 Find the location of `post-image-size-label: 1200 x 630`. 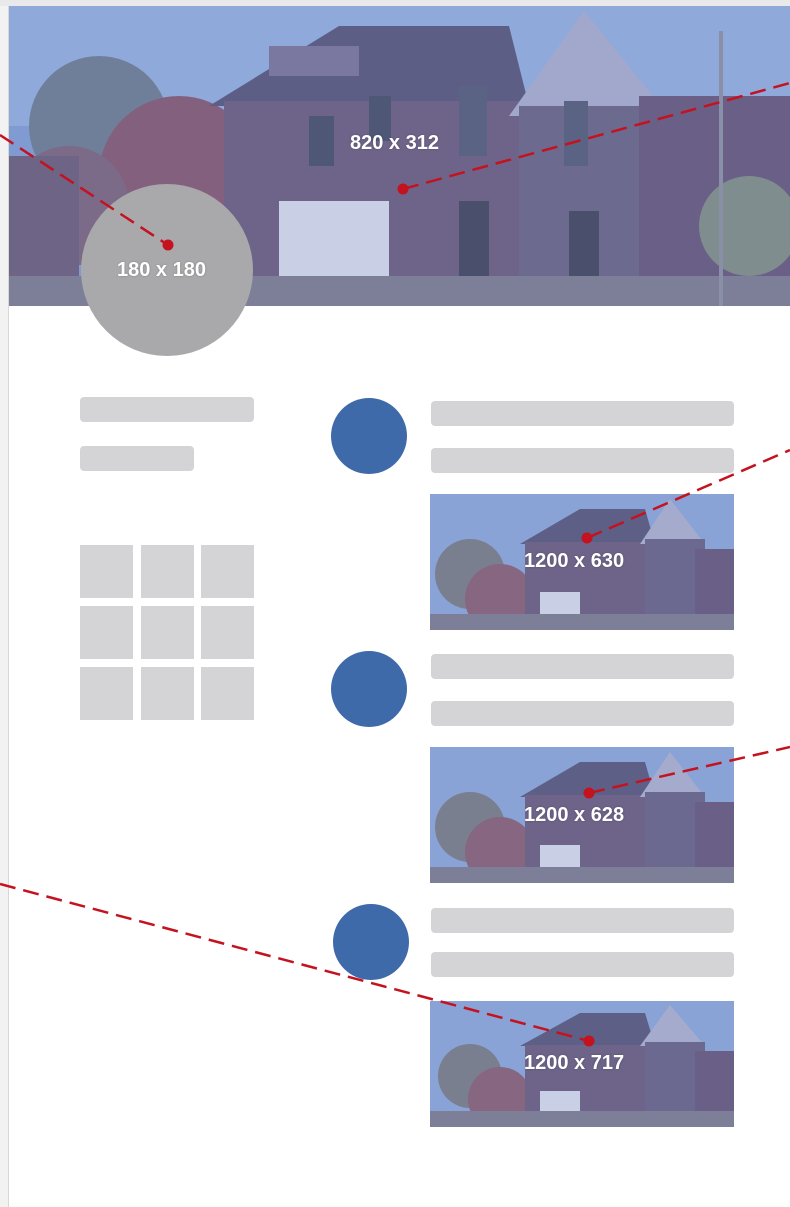

post-image-size-label: 1200 x 630 is located at coordinates (574, 561).